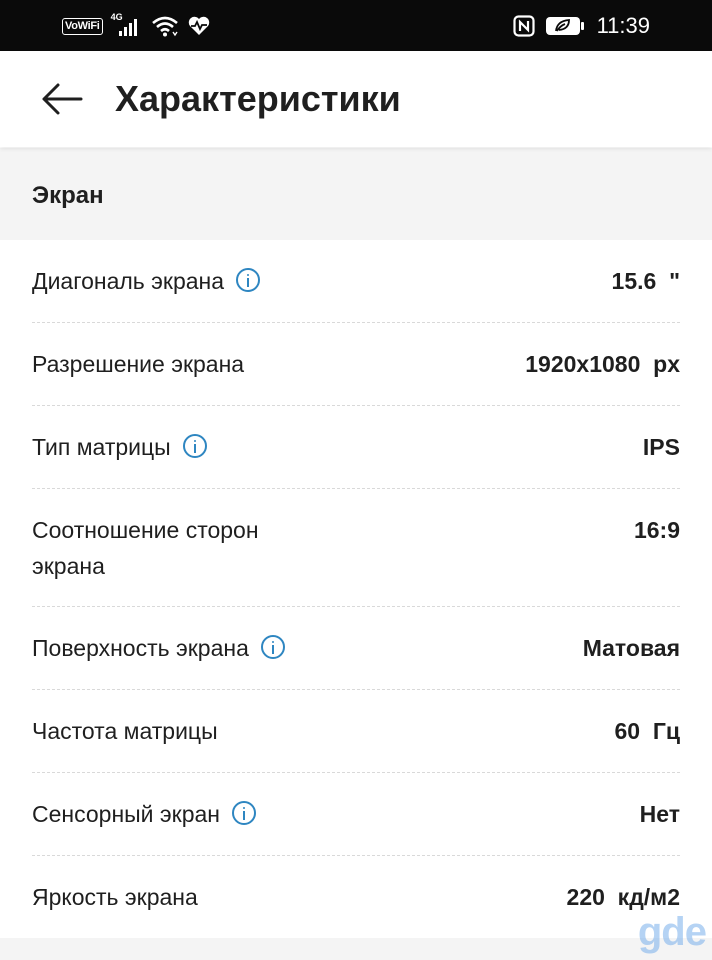 The image size is (712, 960). I want to click on spec-label: Разрешение экрана, so click(138, 364).